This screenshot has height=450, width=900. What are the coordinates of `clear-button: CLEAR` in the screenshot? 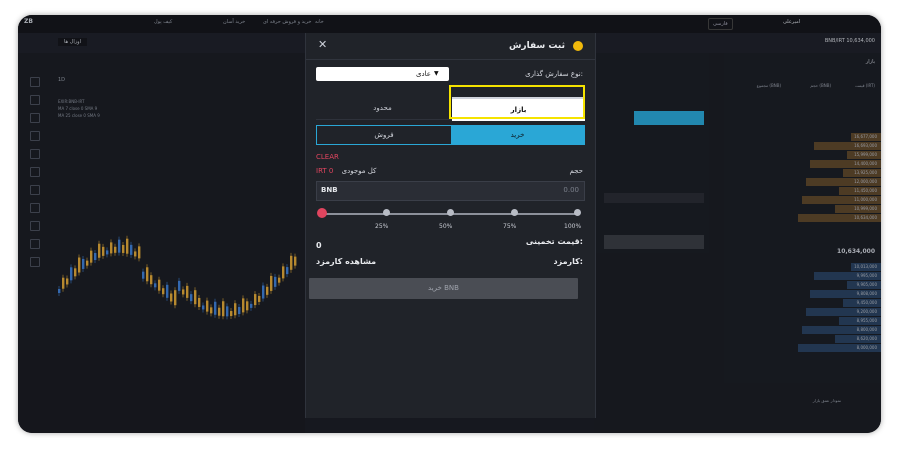 It's located at (327, 157).